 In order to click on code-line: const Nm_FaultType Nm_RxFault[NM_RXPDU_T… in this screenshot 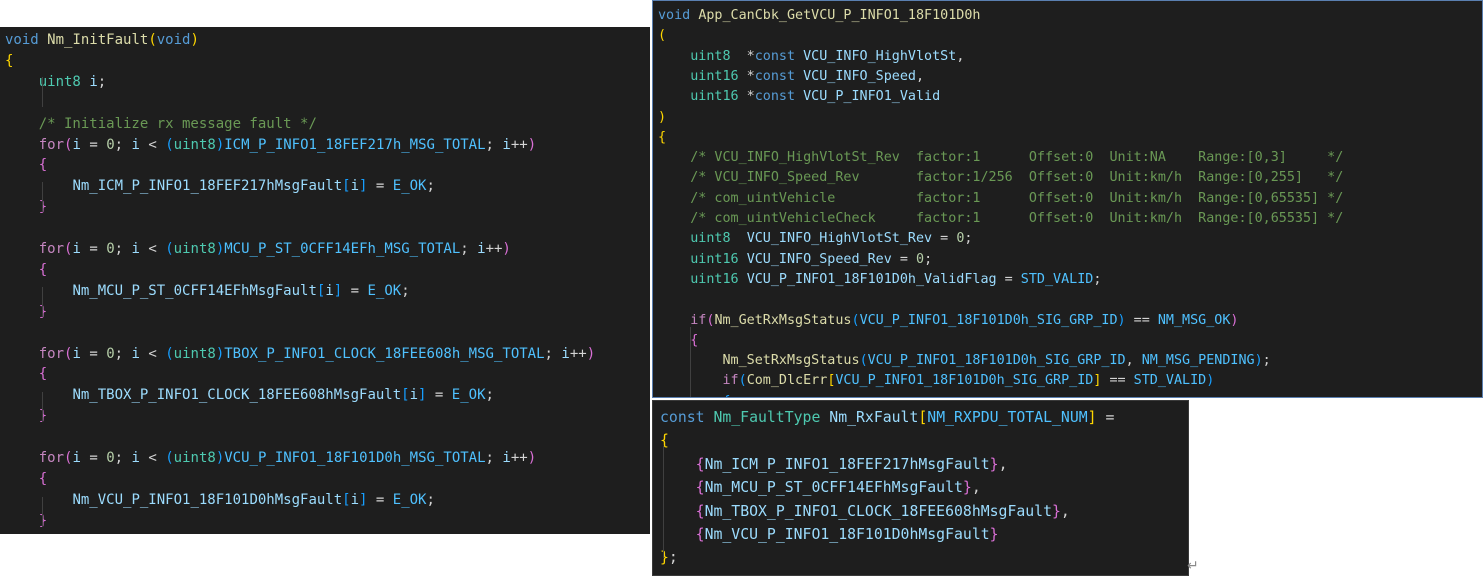, I will do `click(887, 417)`.